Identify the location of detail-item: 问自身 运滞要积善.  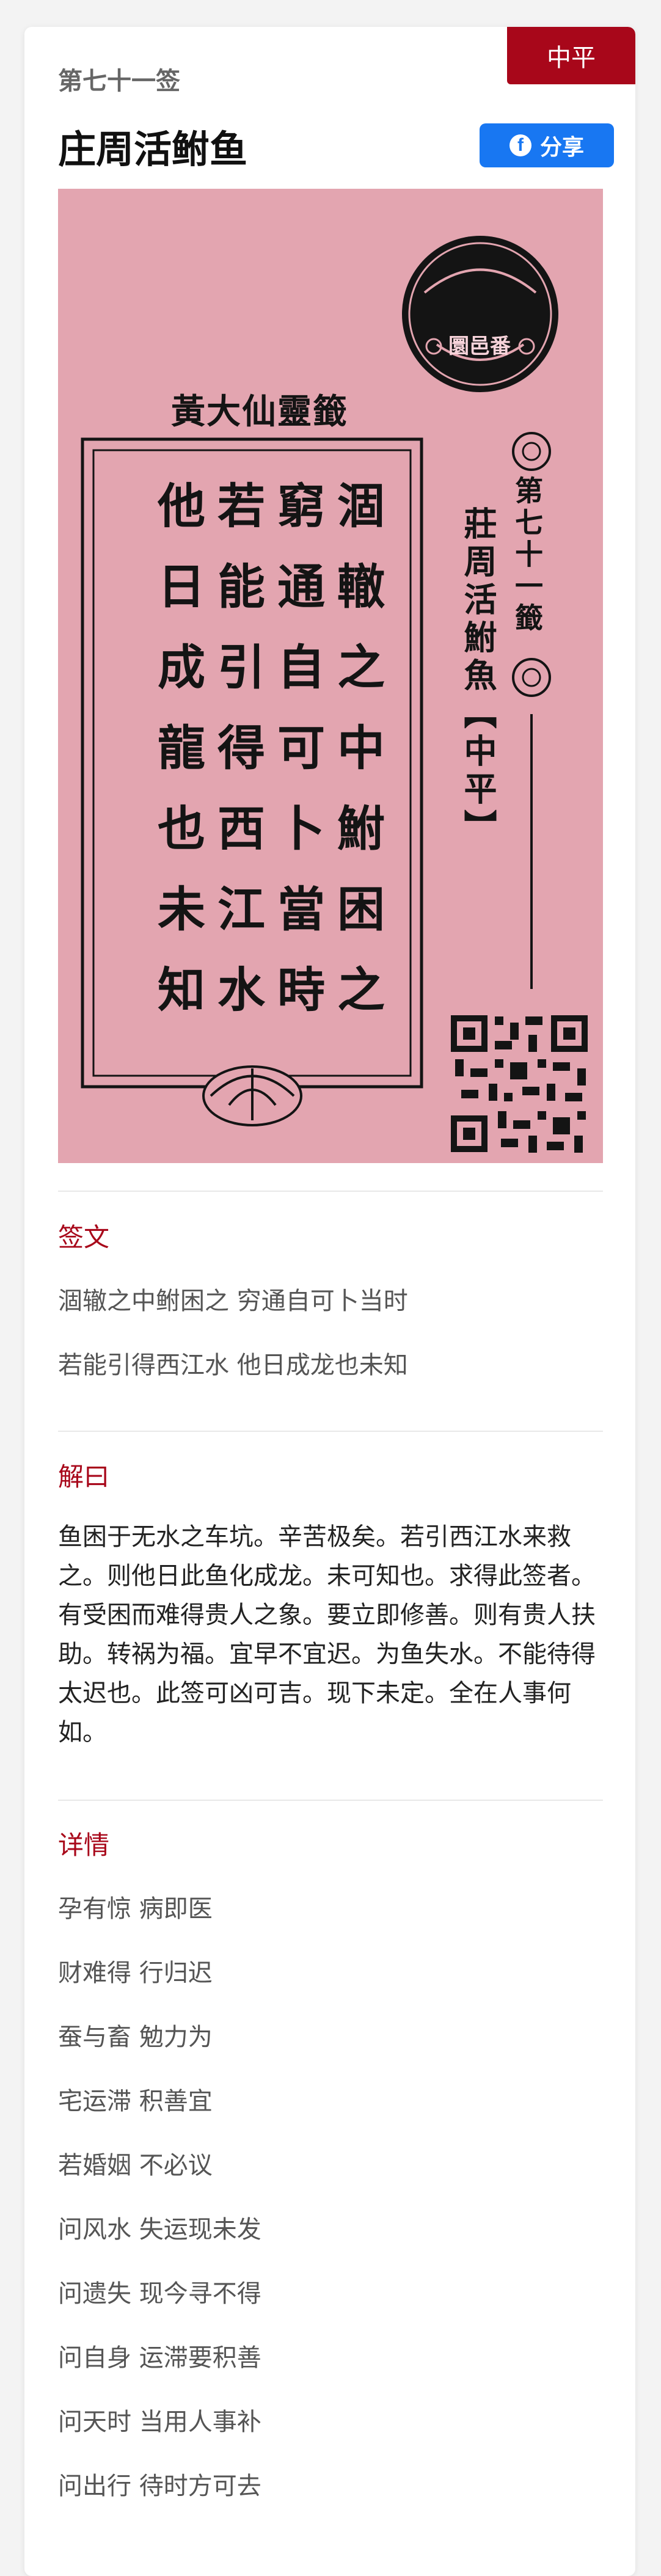
(159, 2358).